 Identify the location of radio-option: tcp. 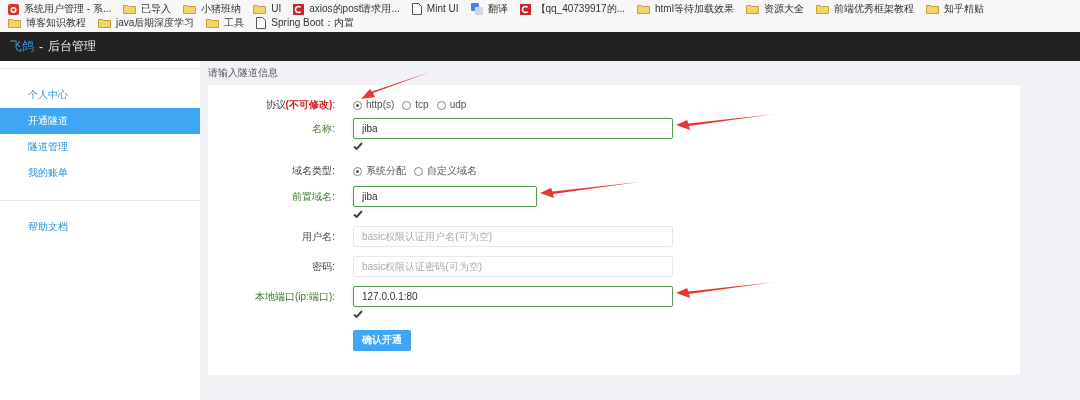
(415, 105).